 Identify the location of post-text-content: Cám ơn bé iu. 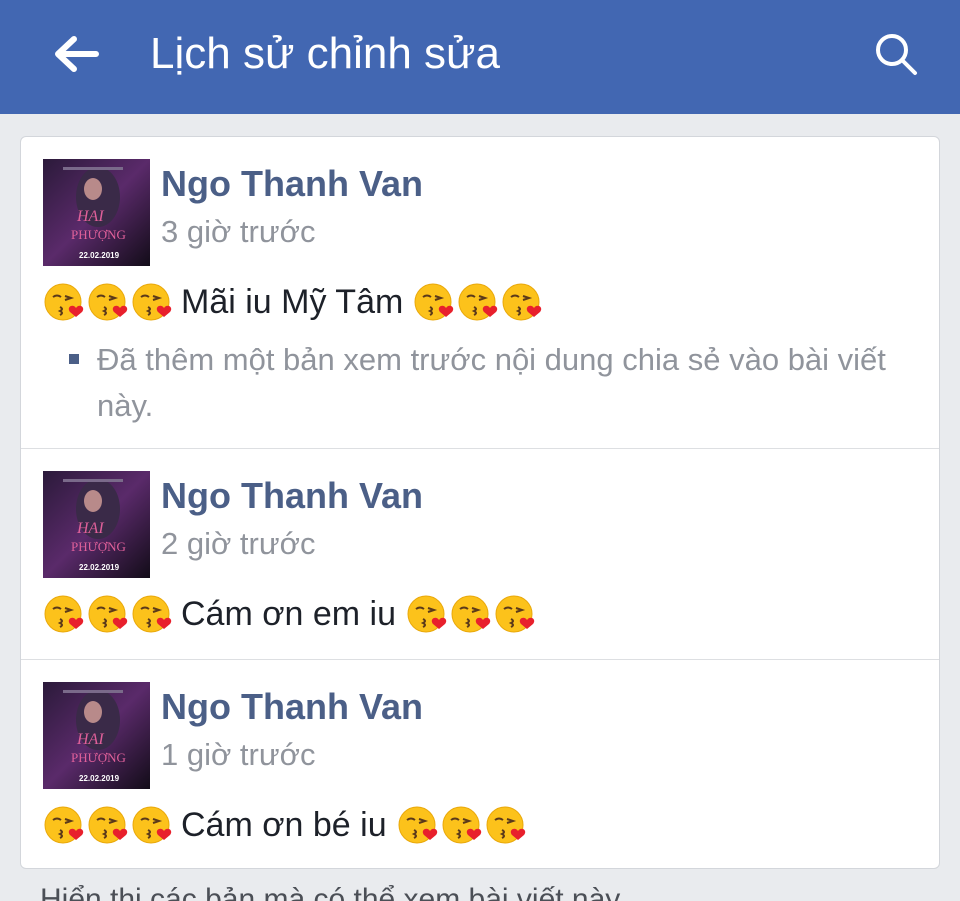
(284, 824).